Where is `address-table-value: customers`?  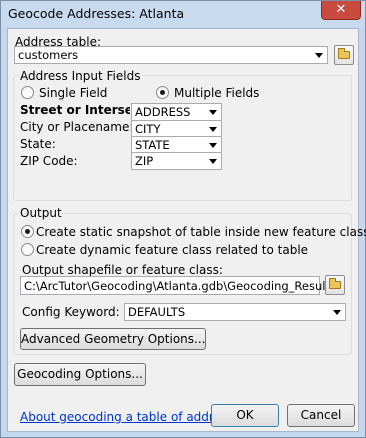 address-table-value: customers is located at coordinates (48, 55).